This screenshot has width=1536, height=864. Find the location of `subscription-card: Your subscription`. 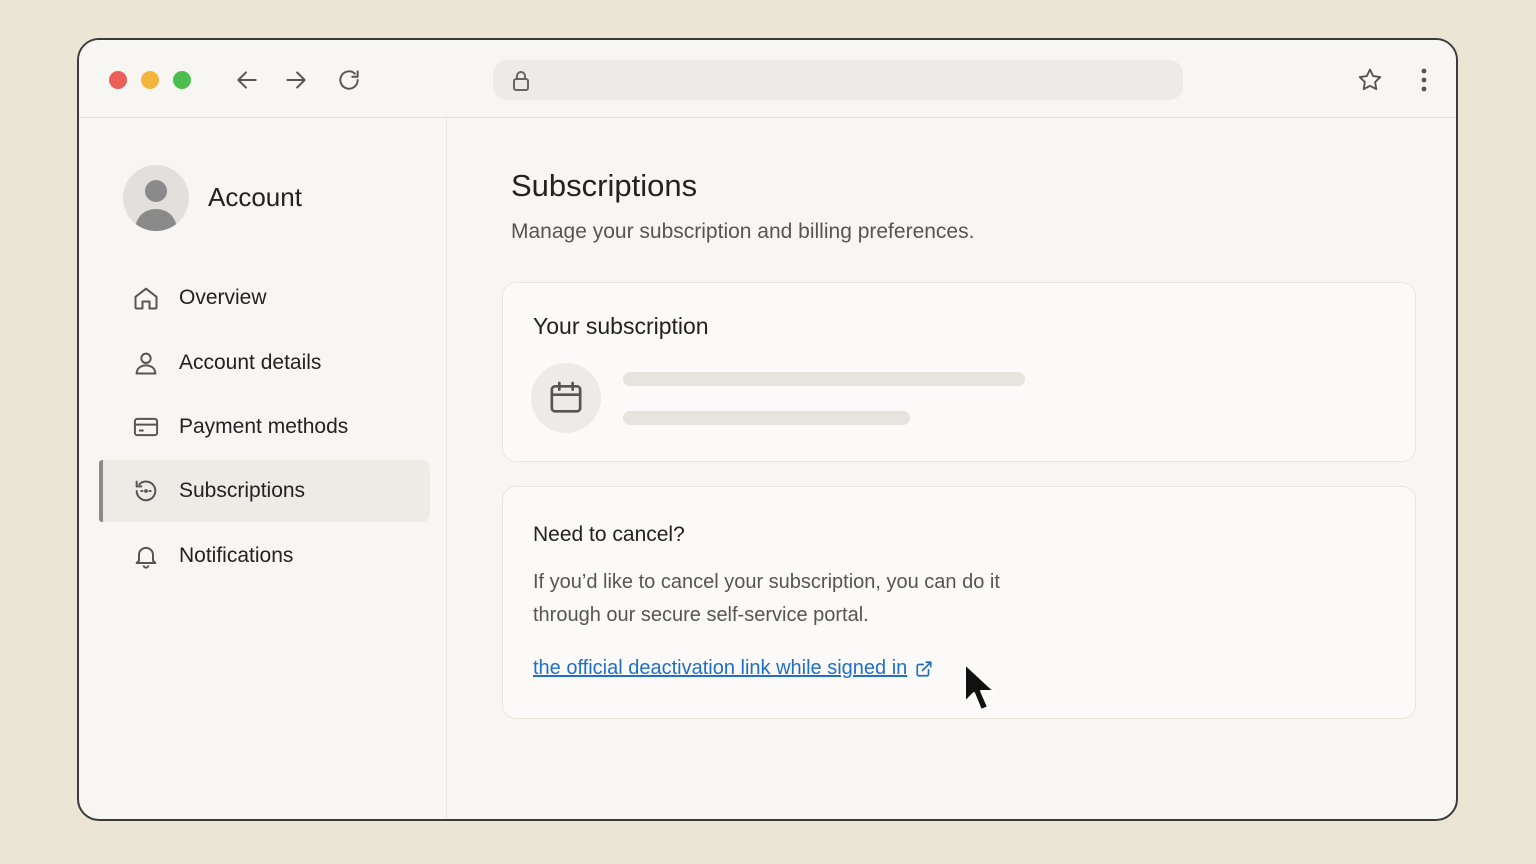

subscription-card: Your subscription is located at coordinates (959, 372).